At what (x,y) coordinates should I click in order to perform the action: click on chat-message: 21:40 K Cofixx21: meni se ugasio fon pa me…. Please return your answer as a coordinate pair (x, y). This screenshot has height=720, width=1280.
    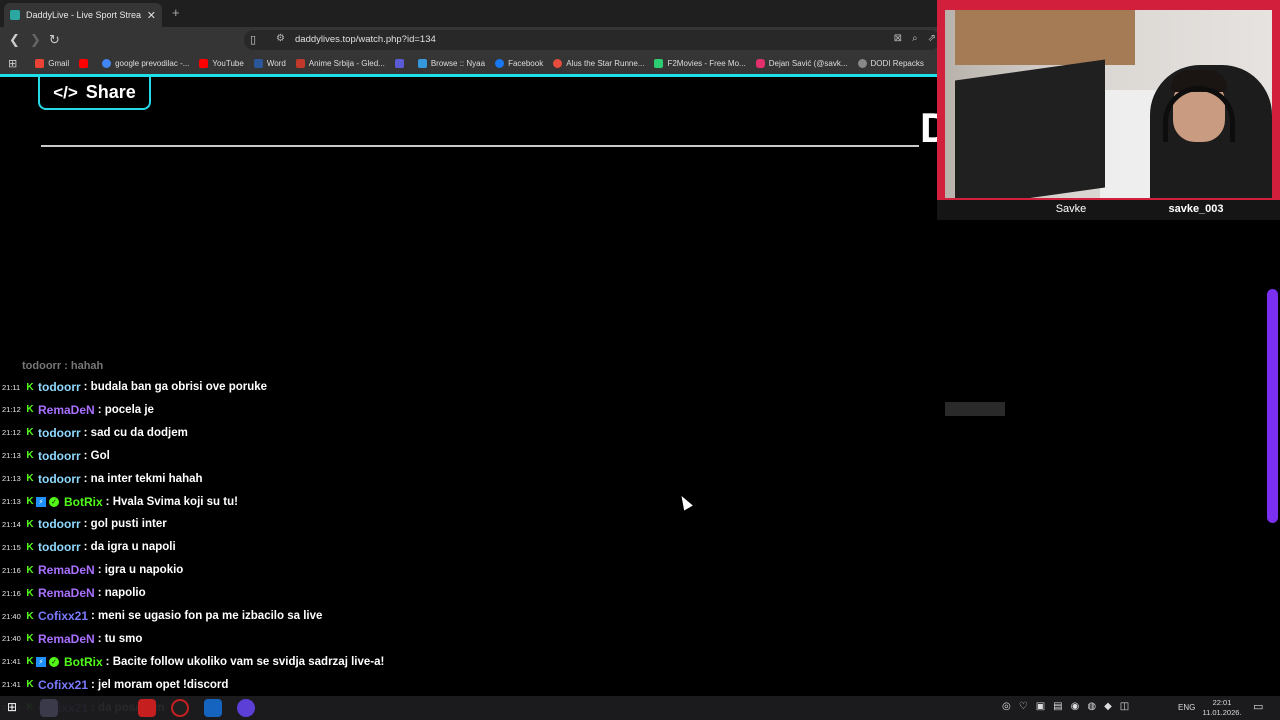
    Looking at the image, I should click on (162, 616).